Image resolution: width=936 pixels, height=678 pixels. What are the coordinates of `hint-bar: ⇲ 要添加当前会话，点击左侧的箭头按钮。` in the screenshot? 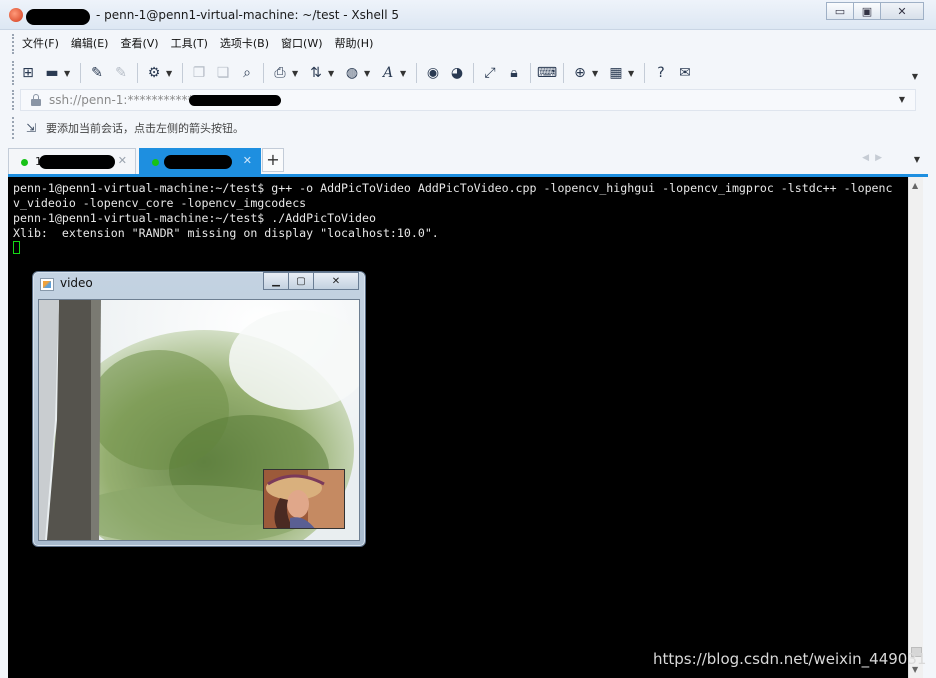 It's located at (130, 128).